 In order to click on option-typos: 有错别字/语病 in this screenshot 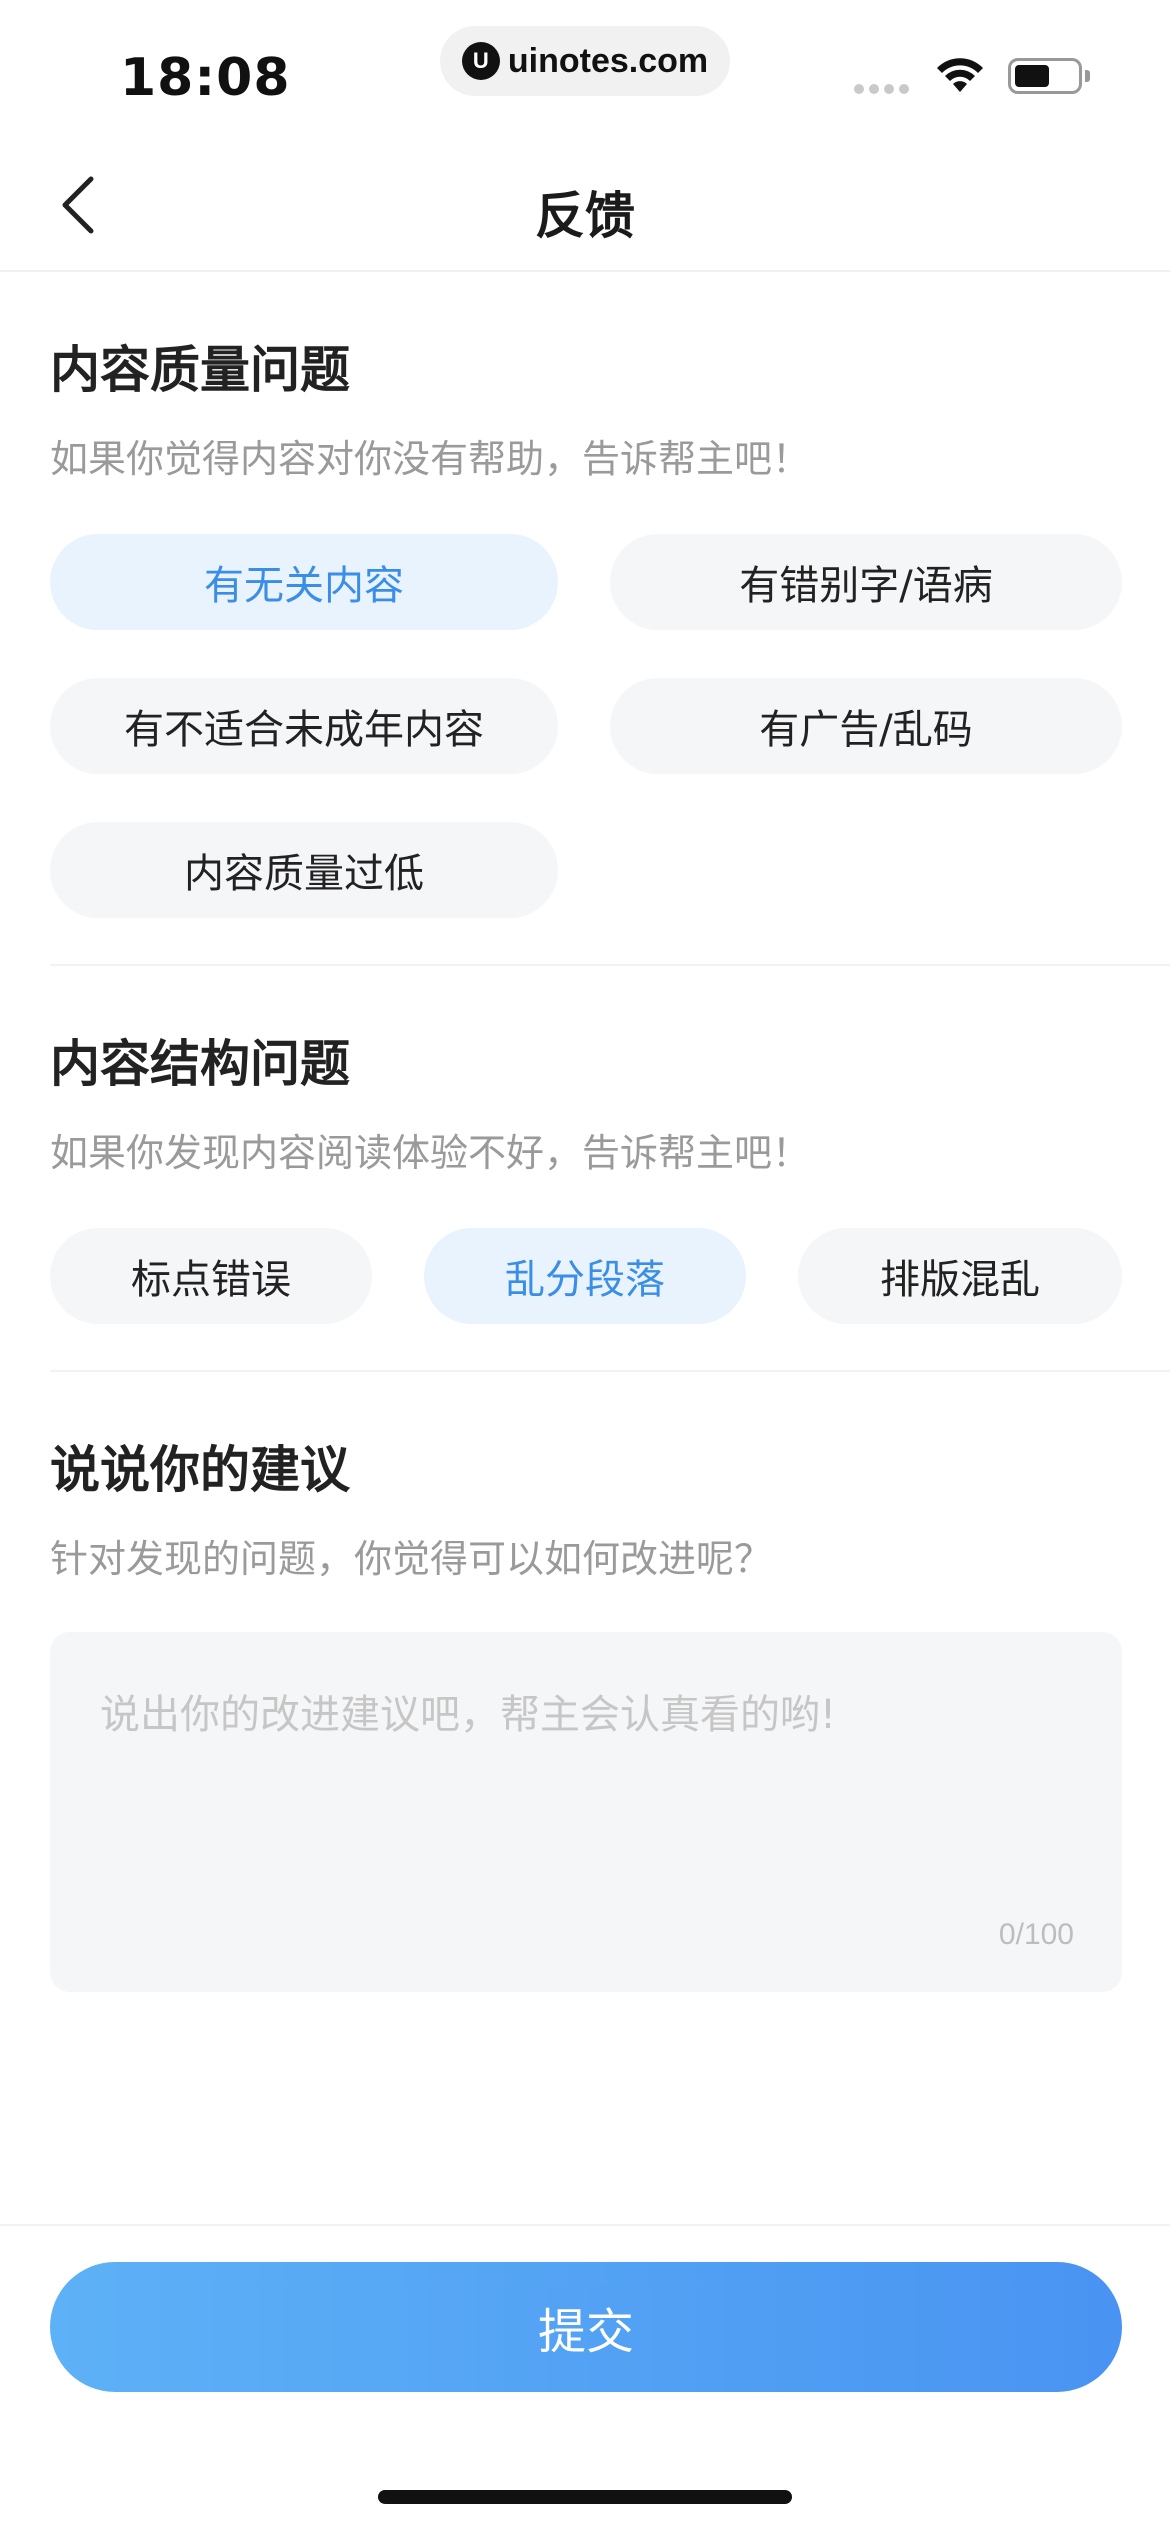, I will do `click(866, 582)`.